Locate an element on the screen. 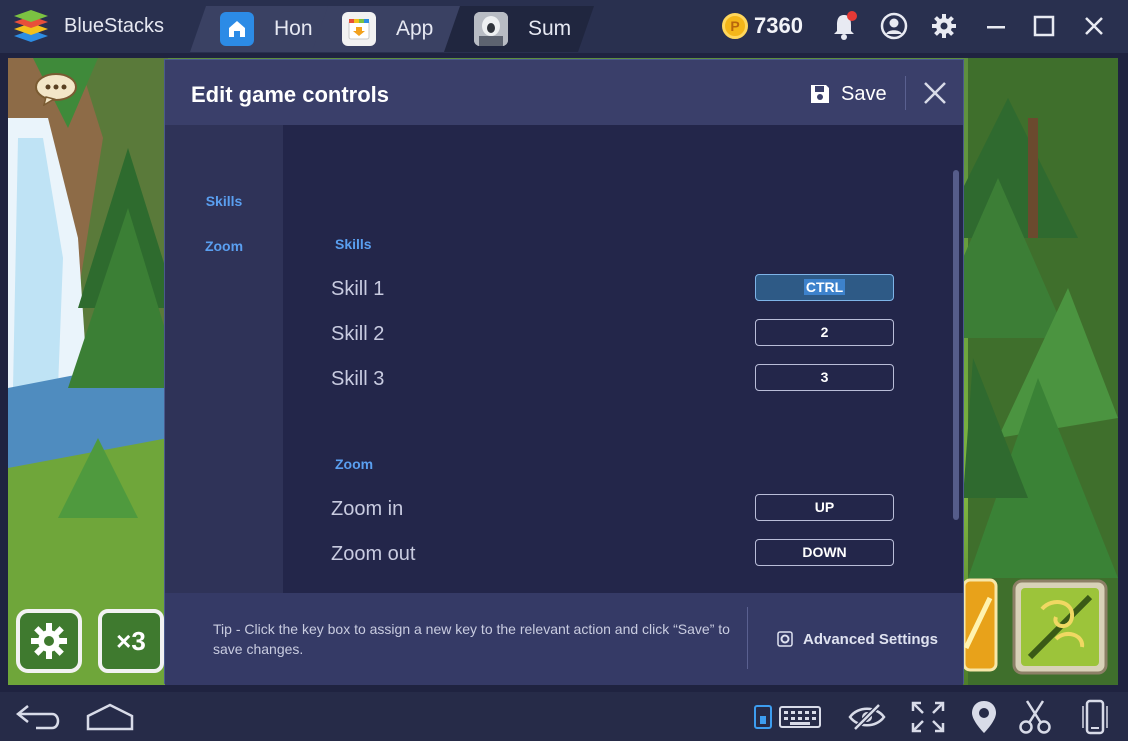 This screenshot has height=741, width=1128. coin-balance: 7360 is located at coordinates (778, 25).